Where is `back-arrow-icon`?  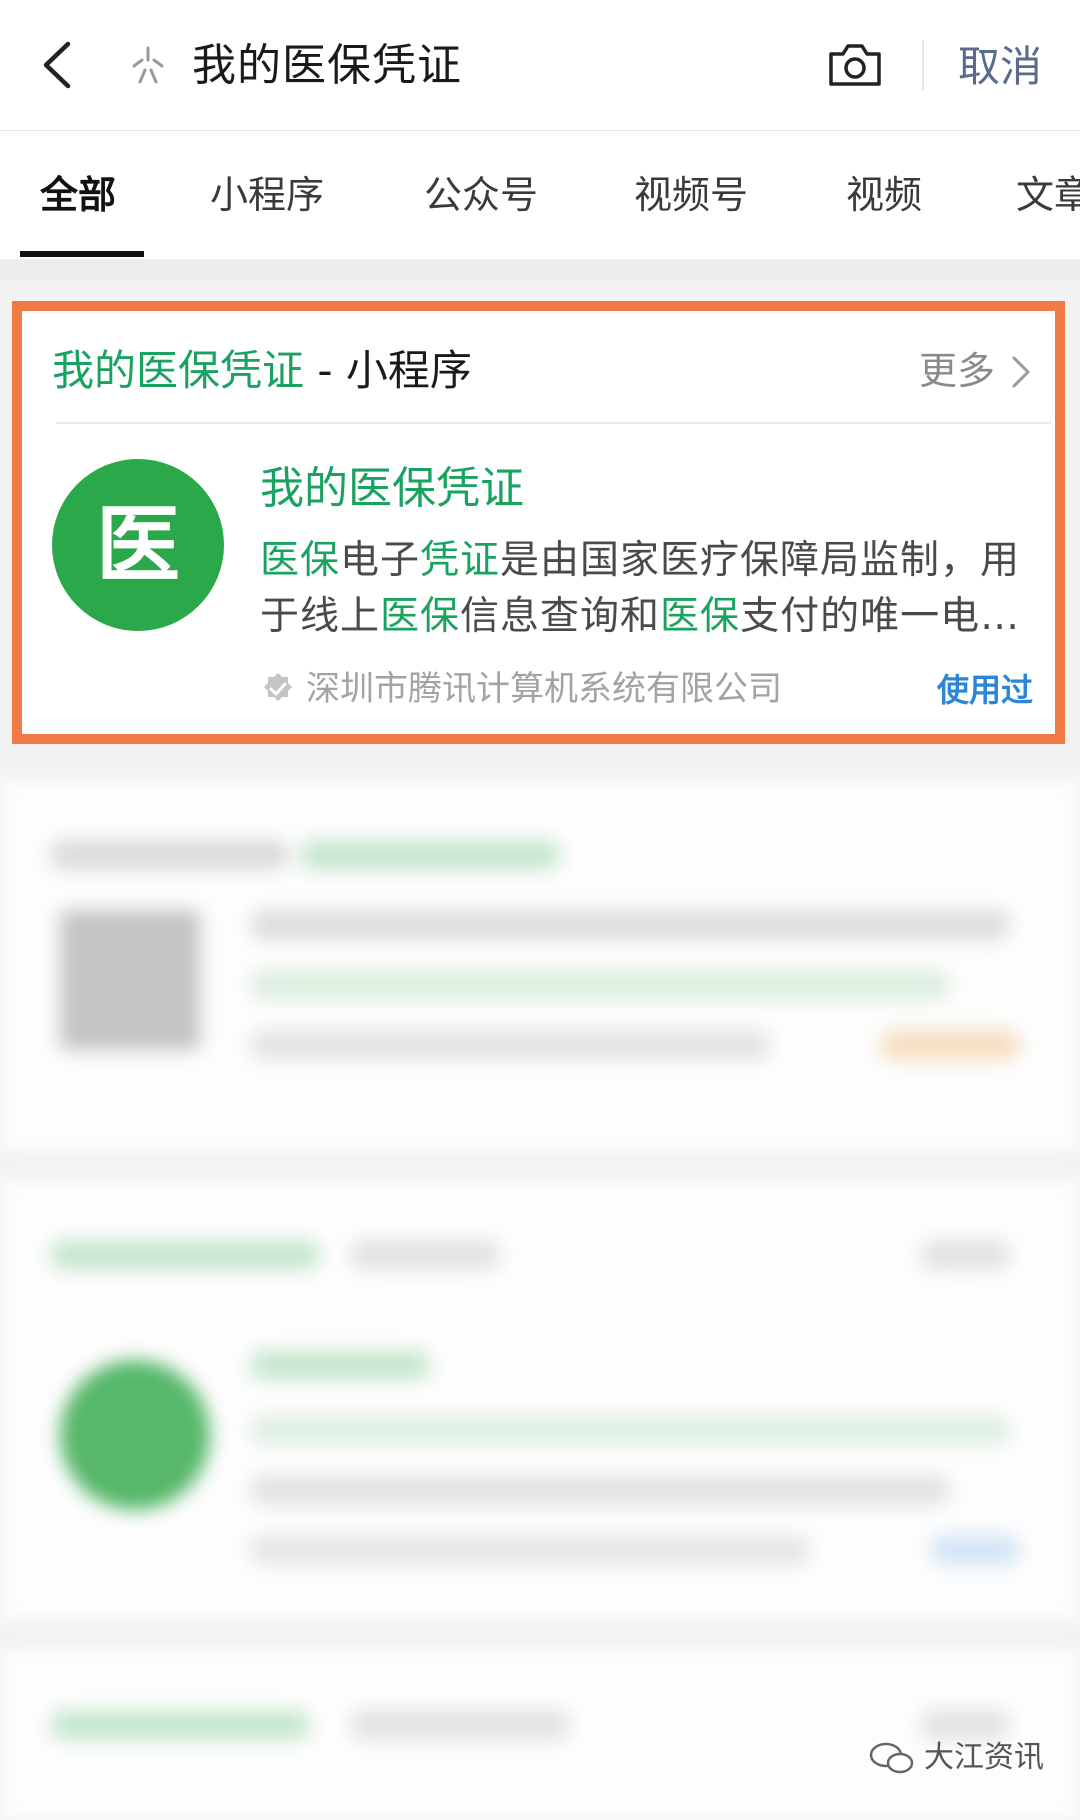
back-arrow-icon is located at coordinates (59, 65).